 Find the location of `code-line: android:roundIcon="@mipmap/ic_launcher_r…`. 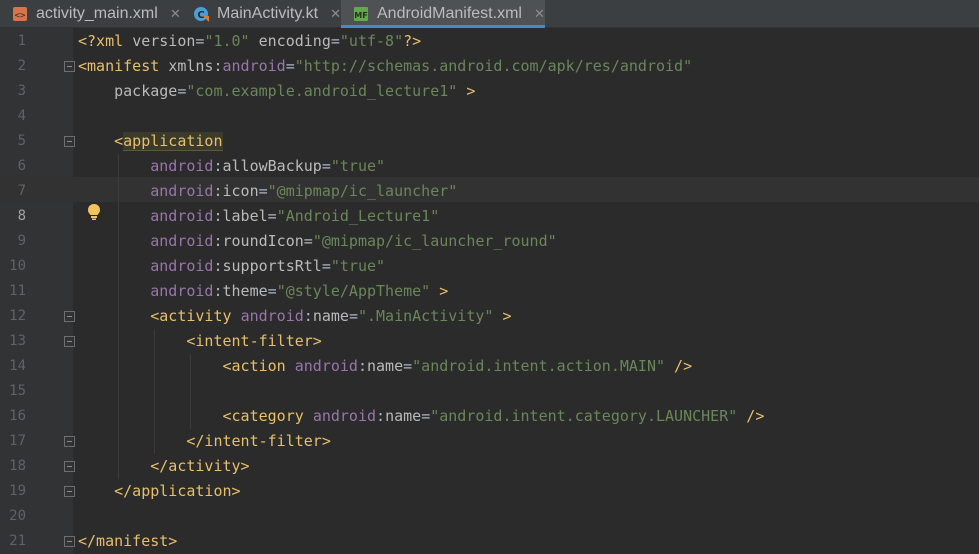

code-line: android:roundIcon="@mipmap/ic_launcher_r… is located at coordinates (317, 241).